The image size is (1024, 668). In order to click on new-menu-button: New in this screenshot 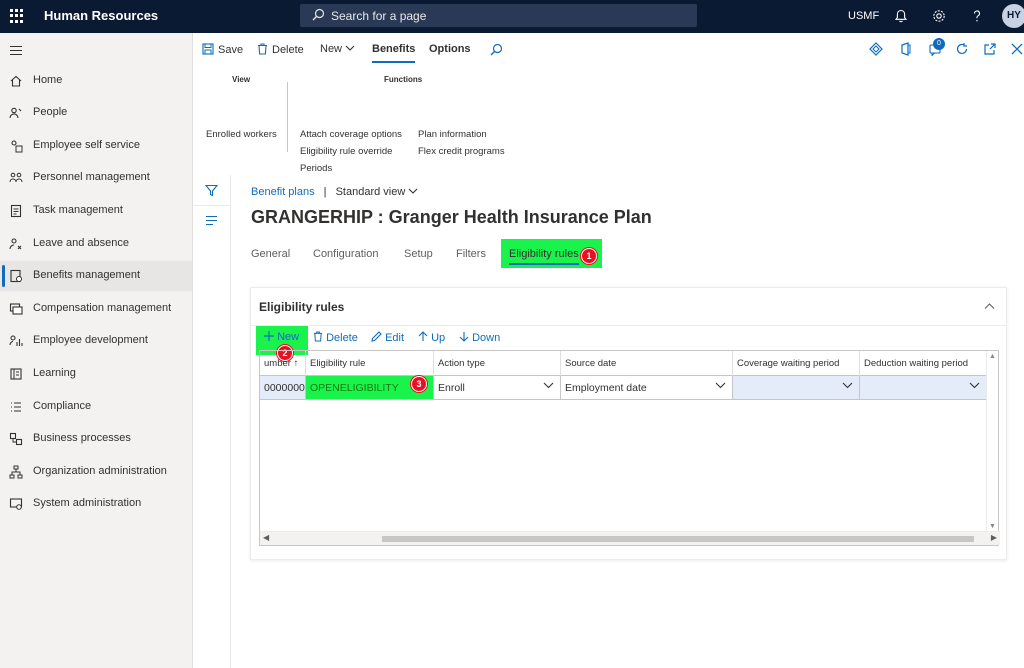, I will do `click(337, 49)`.